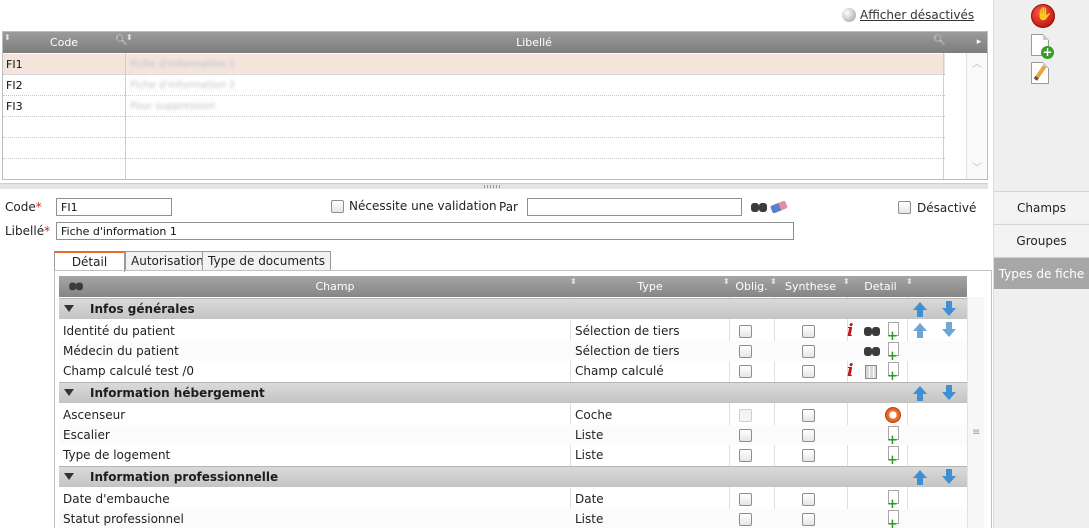  Describe the element at coordinates (909, 281) in the screenshot. I see `sort-icon: ⬍` at that location.